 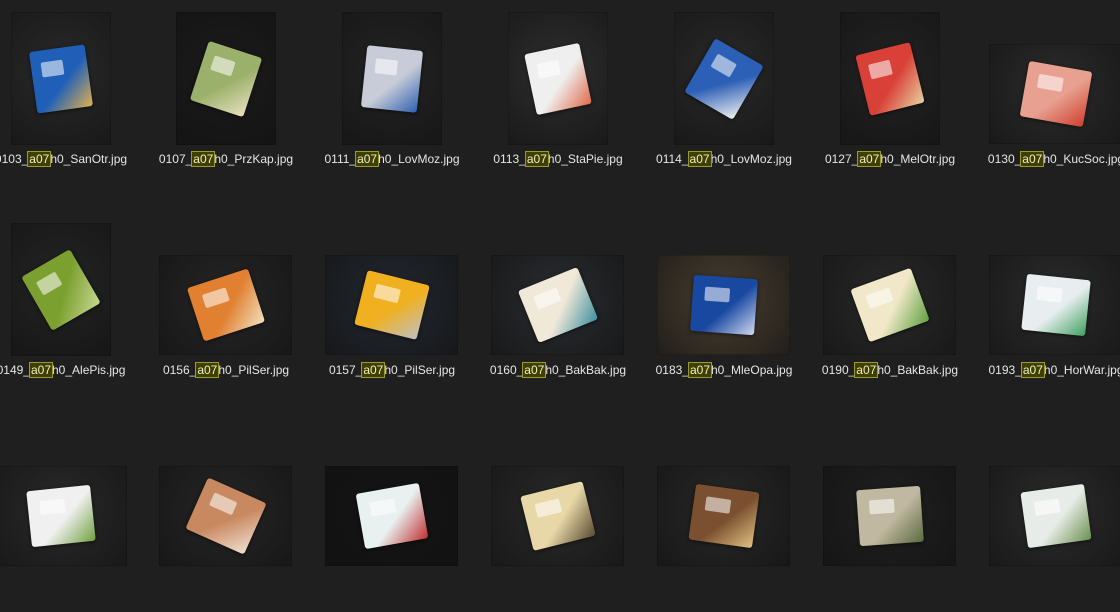 I want to click on file-tile: 0107_a07h0_PrzKap.jpg, so click(x=226, y=95).